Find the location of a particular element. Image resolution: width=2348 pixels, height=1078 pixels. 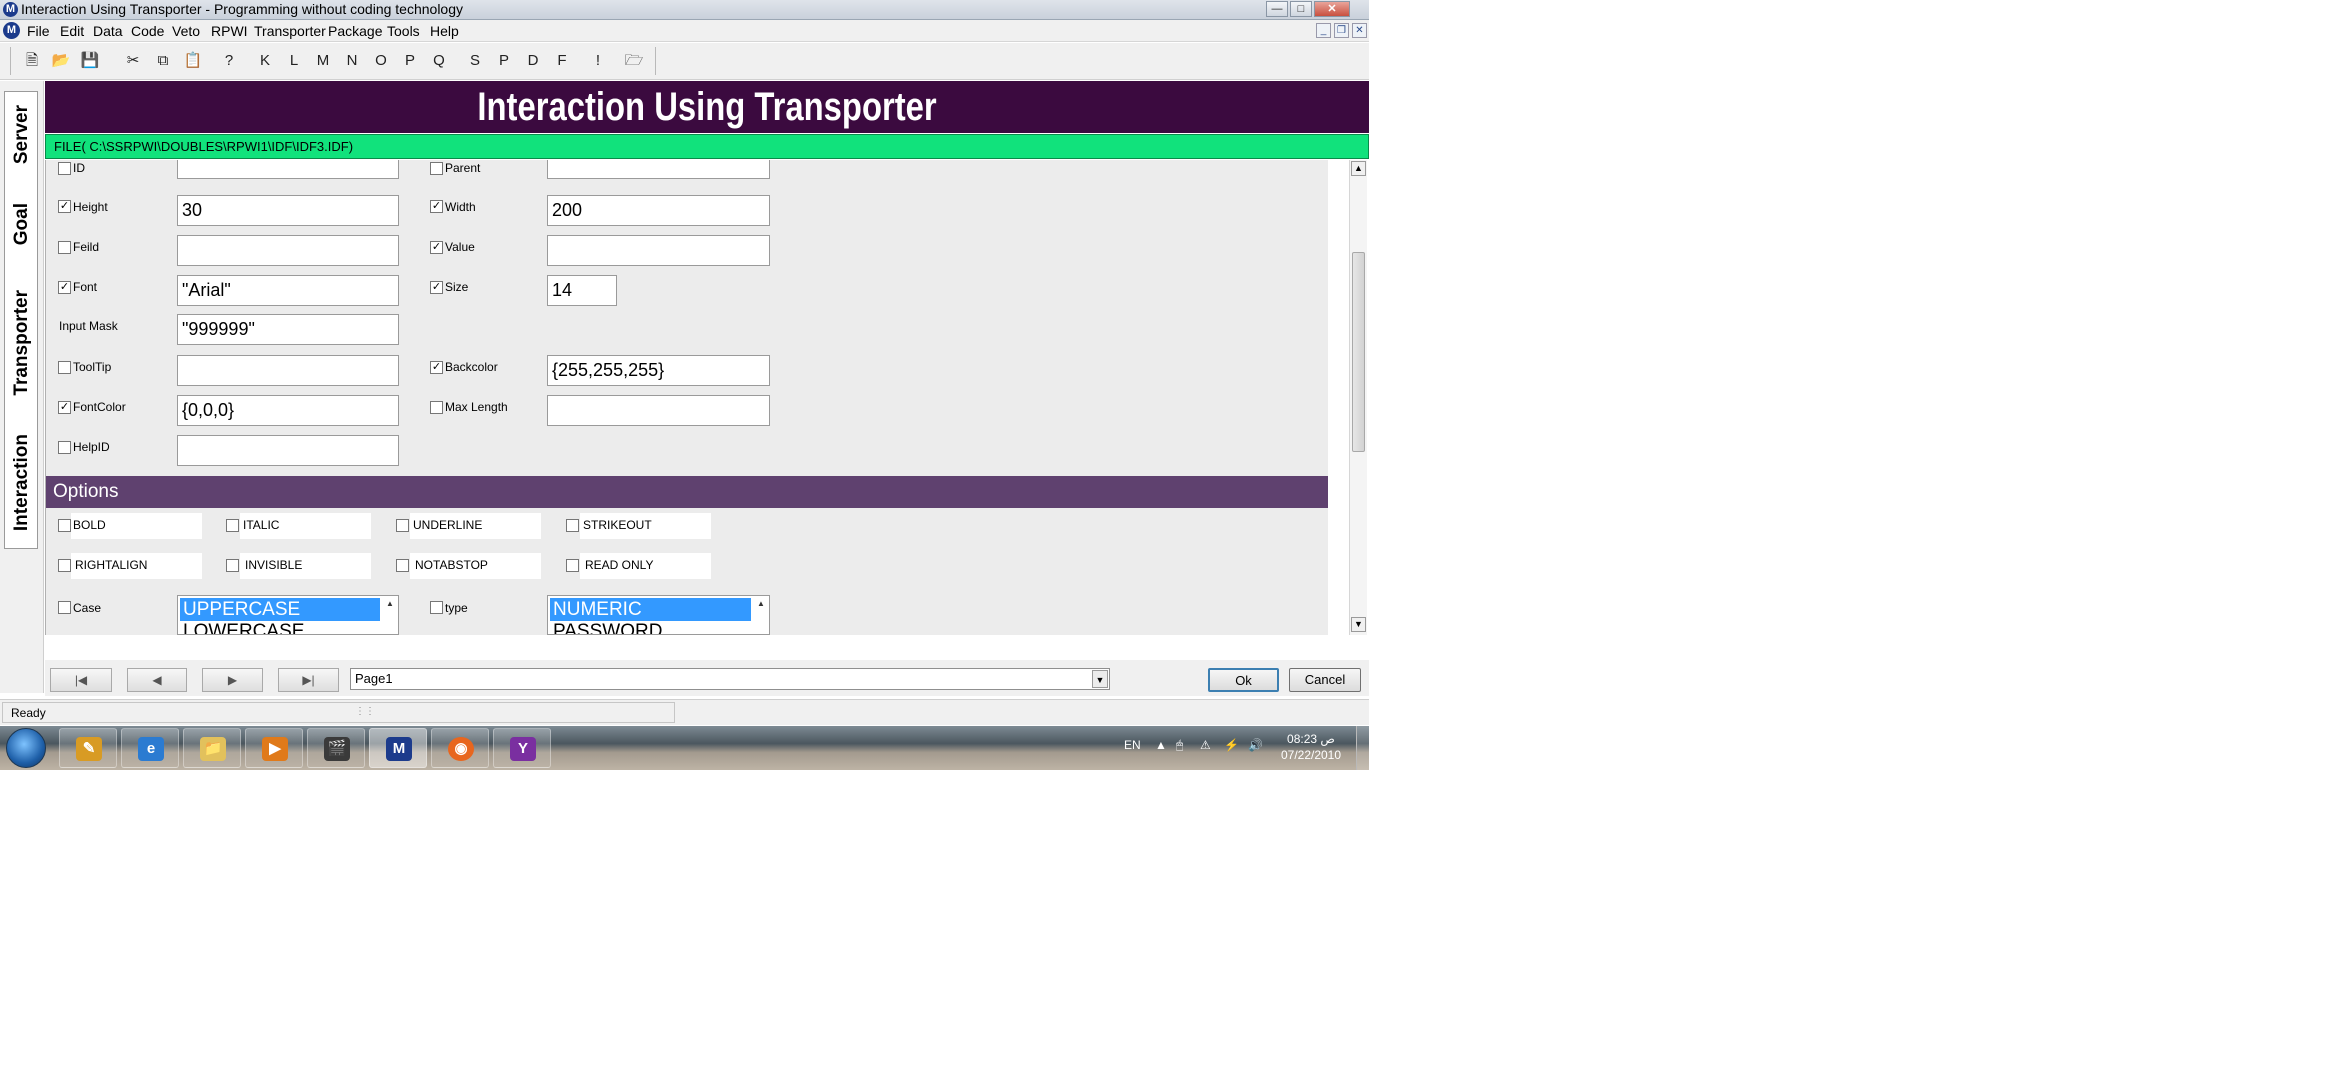

value-checkbox: ✓ is located at coordinates (436, 247).